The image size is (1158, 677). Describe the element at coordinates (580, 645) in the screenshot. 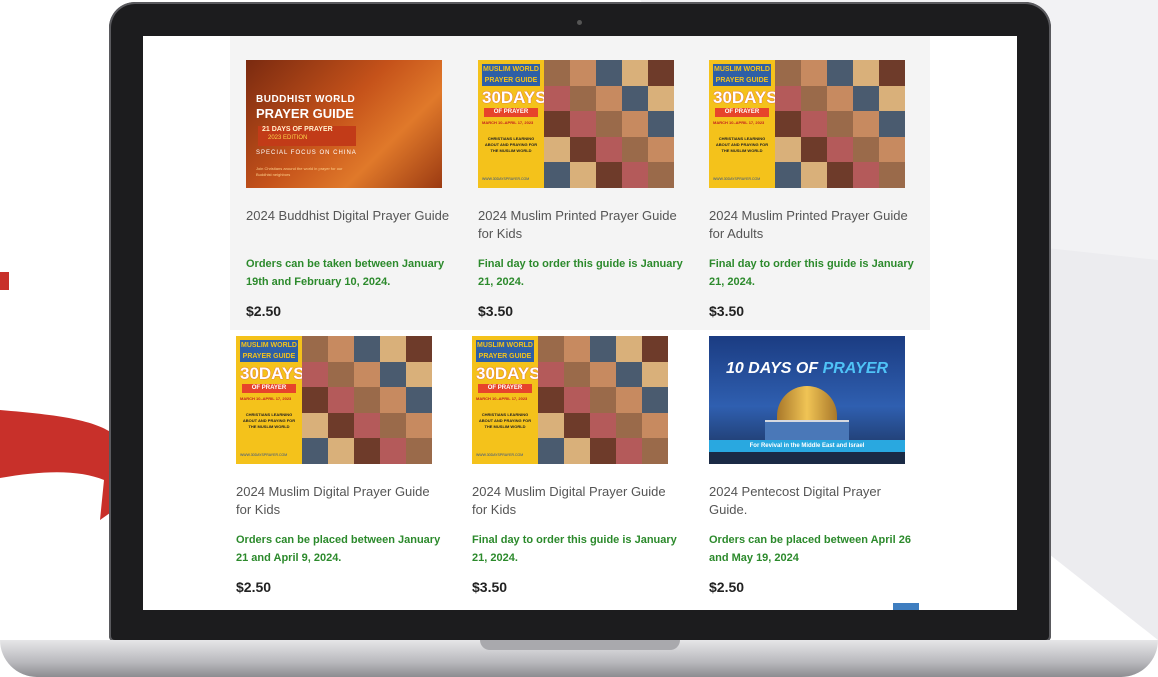

I see `laptop-notch` at that location.